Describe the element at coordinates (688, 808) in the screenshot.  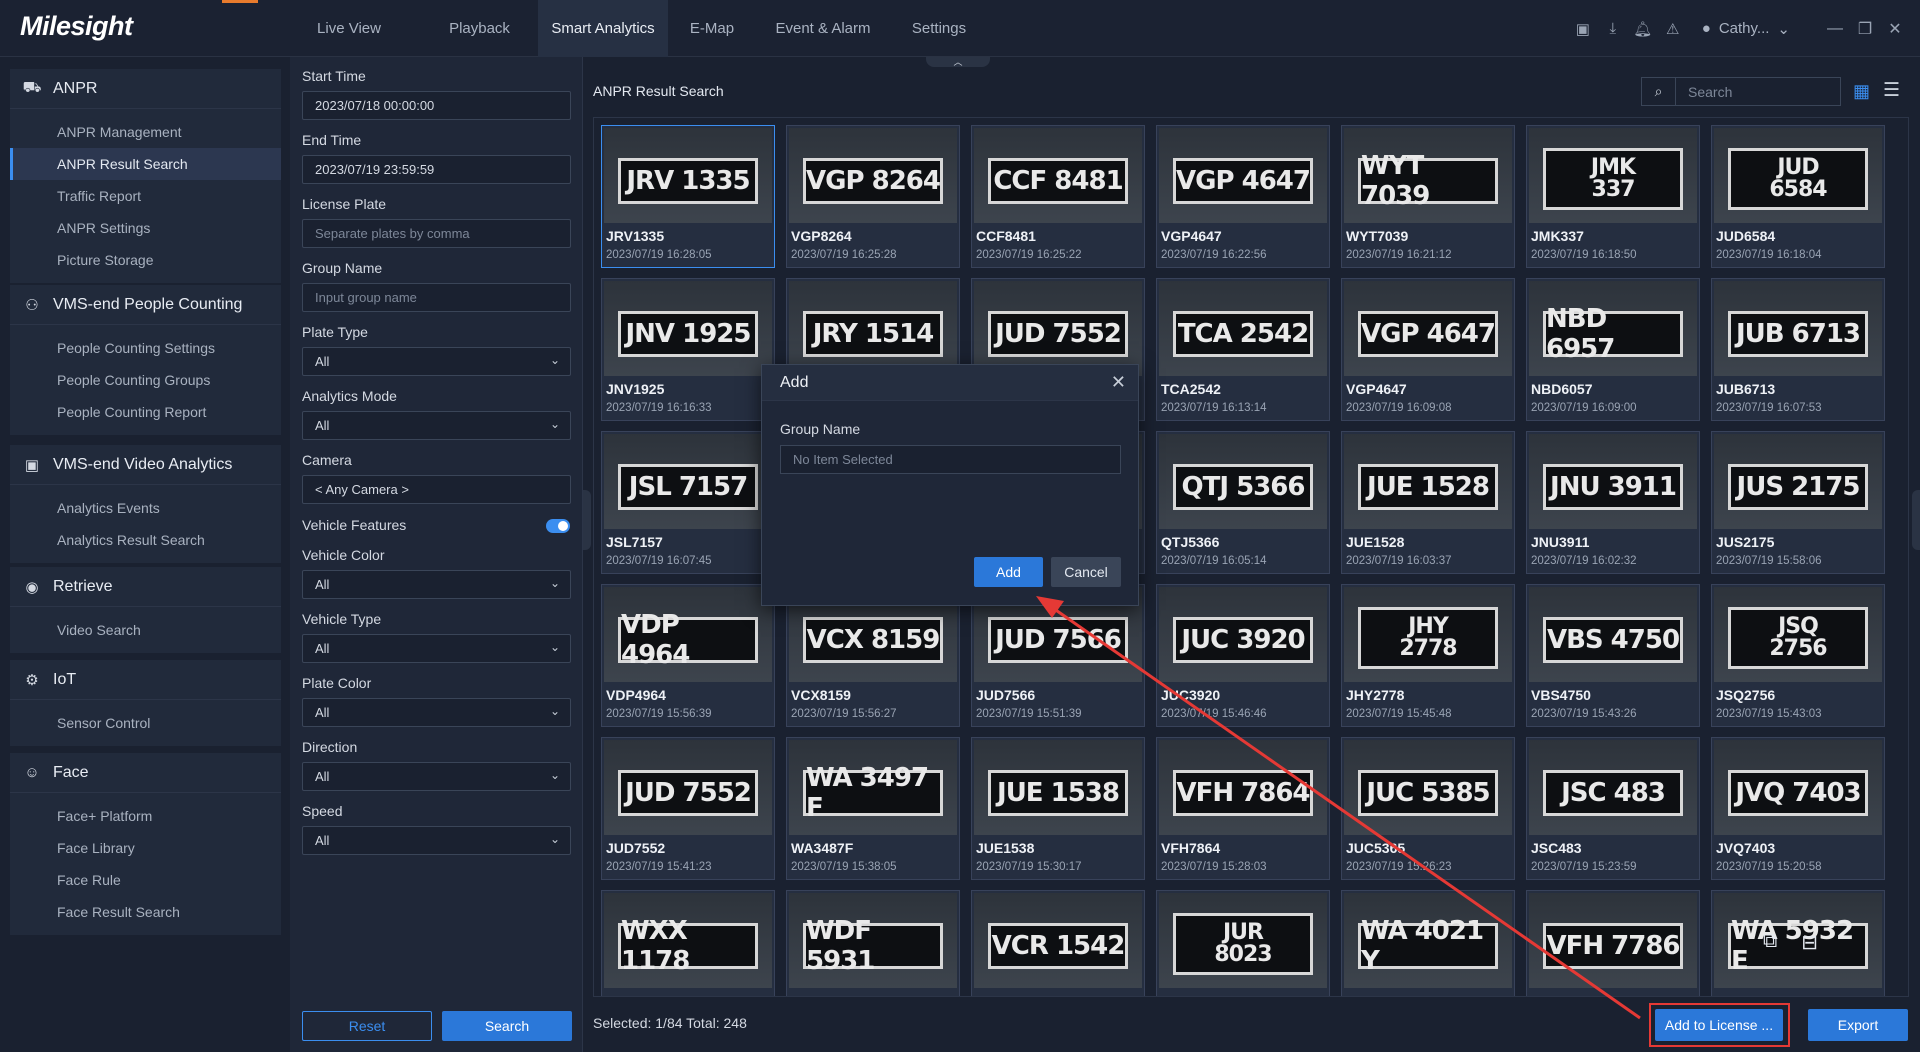
I see `result-card: JUD 7552 JUD7552 2023/07/19 15:41:23` at that location.